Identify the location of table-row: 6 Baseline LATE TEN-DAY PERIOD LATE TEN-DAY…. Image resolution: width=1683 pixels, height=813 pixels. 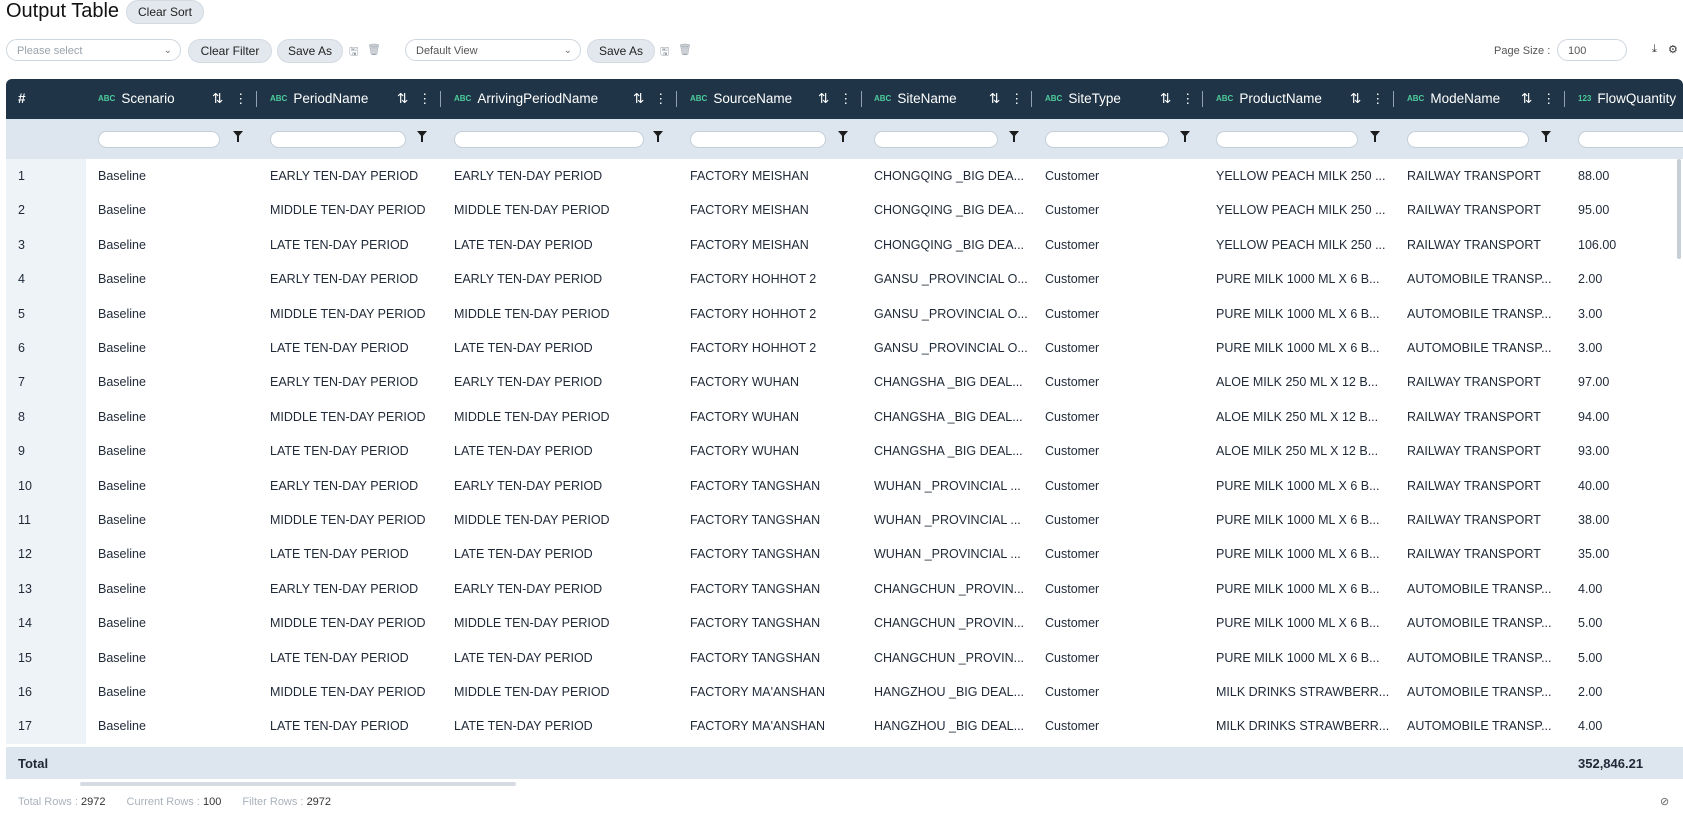
(844, 348).